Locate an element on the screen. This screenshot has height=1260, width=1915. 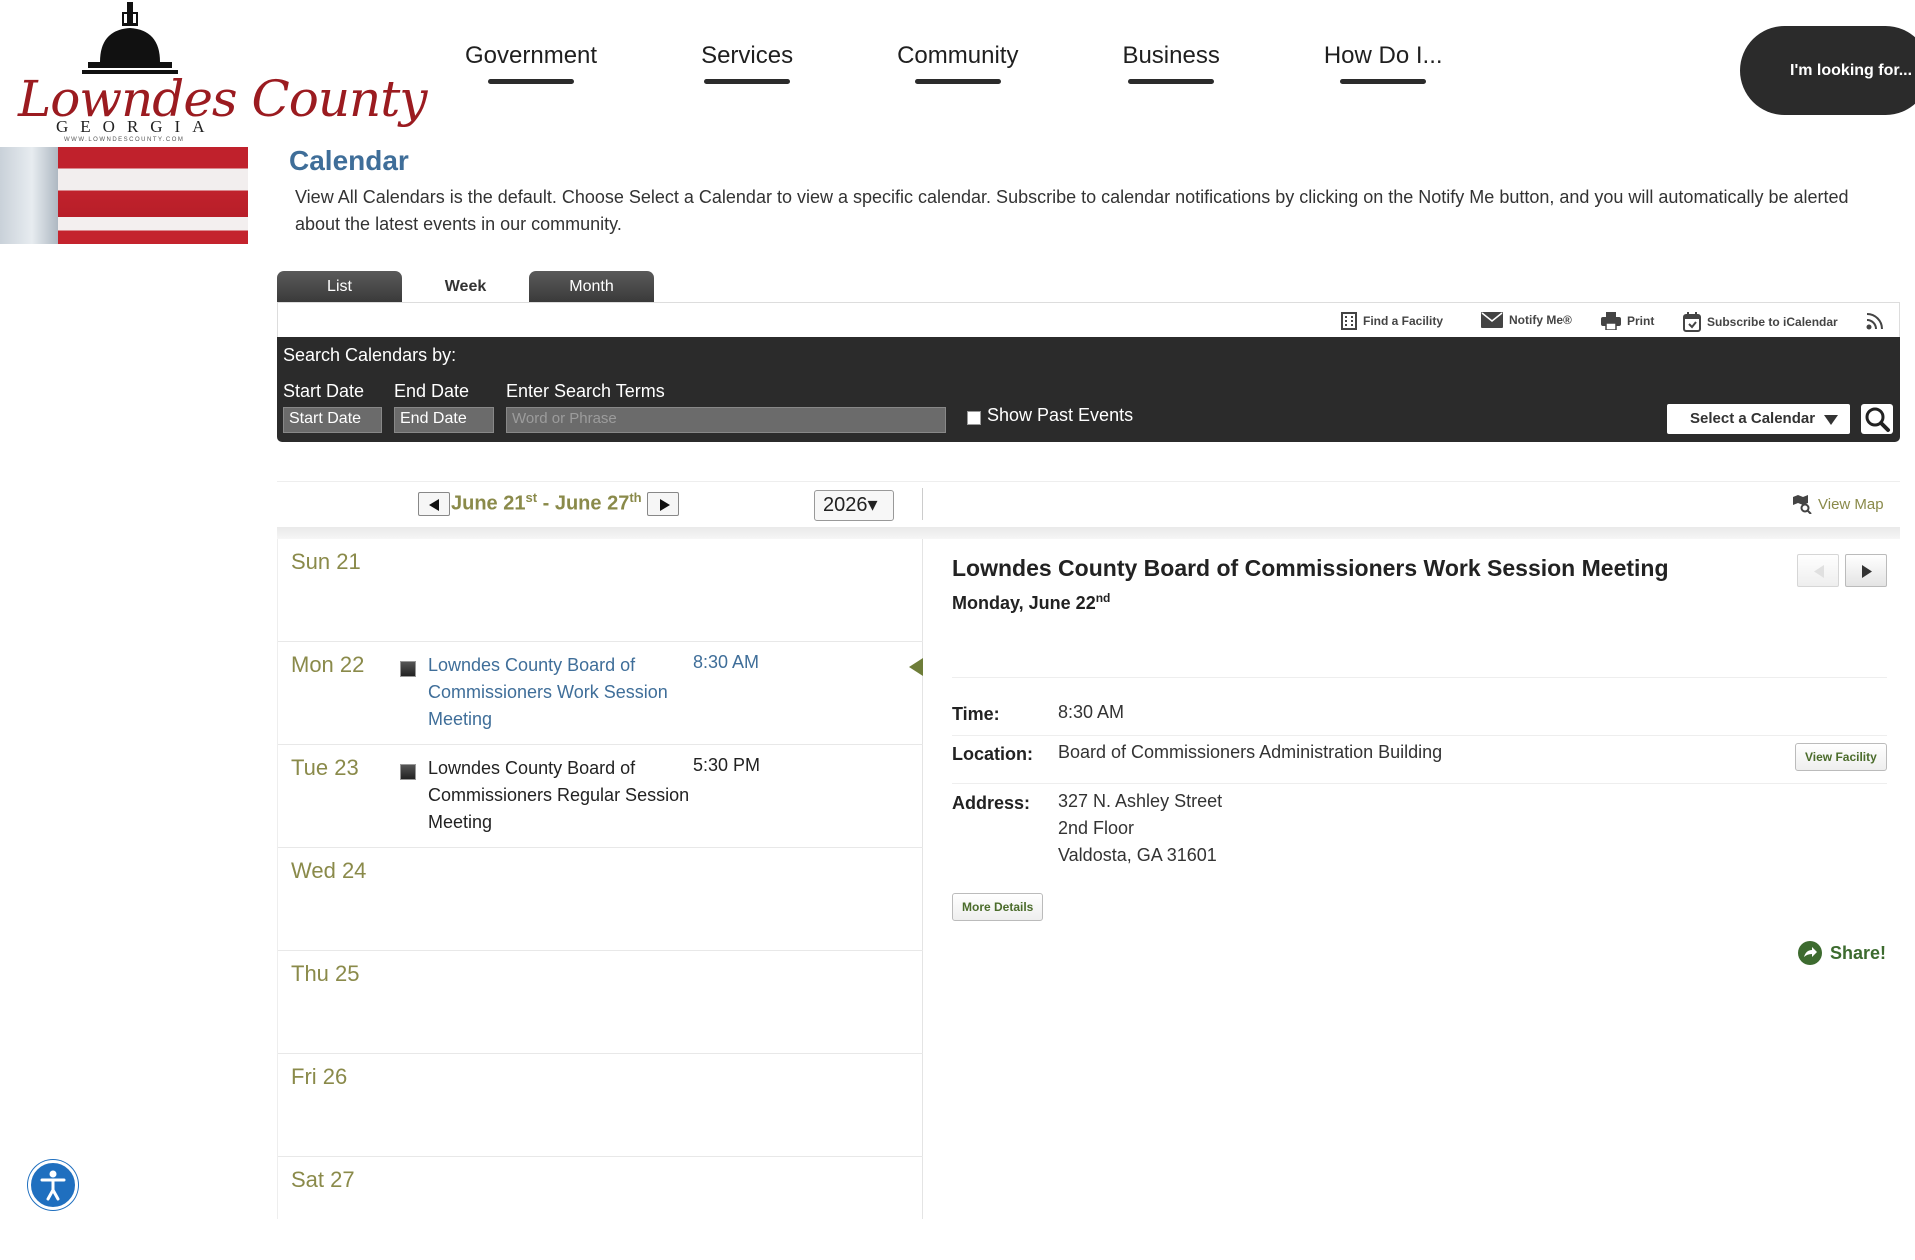
view-tabs: List Week Month is located at coordinates (466, 286).